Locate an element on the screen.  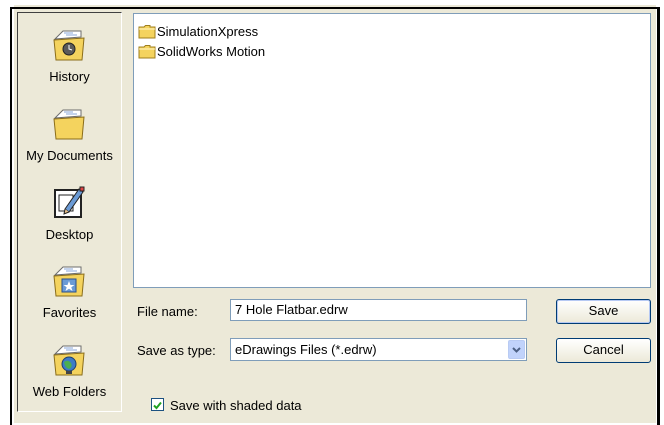
file-name: SolidWorks Motion is located at coordinates (211, 51).